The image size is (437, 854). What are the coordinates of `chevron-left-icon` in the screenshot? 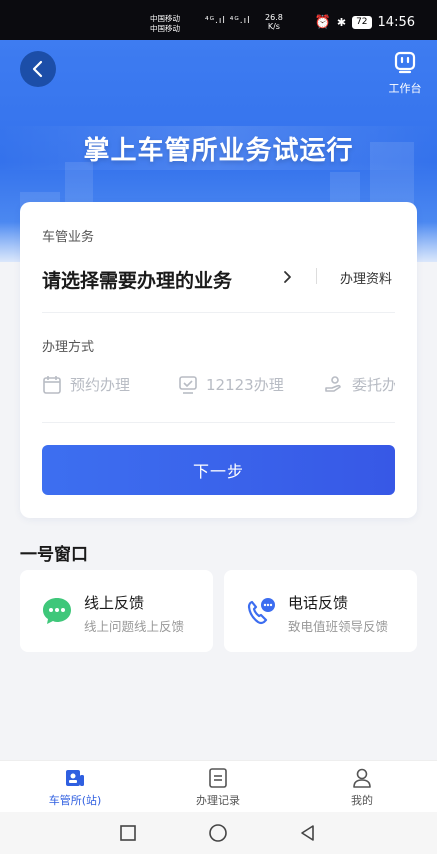 It's located at (37, 69).